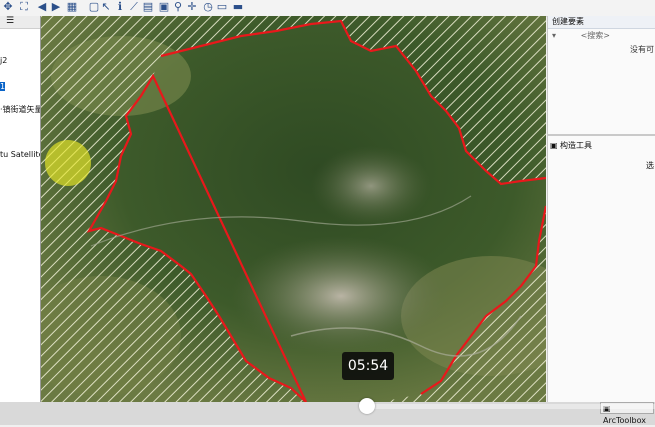  I want to click on video-progress-fill, so click(183, 406).